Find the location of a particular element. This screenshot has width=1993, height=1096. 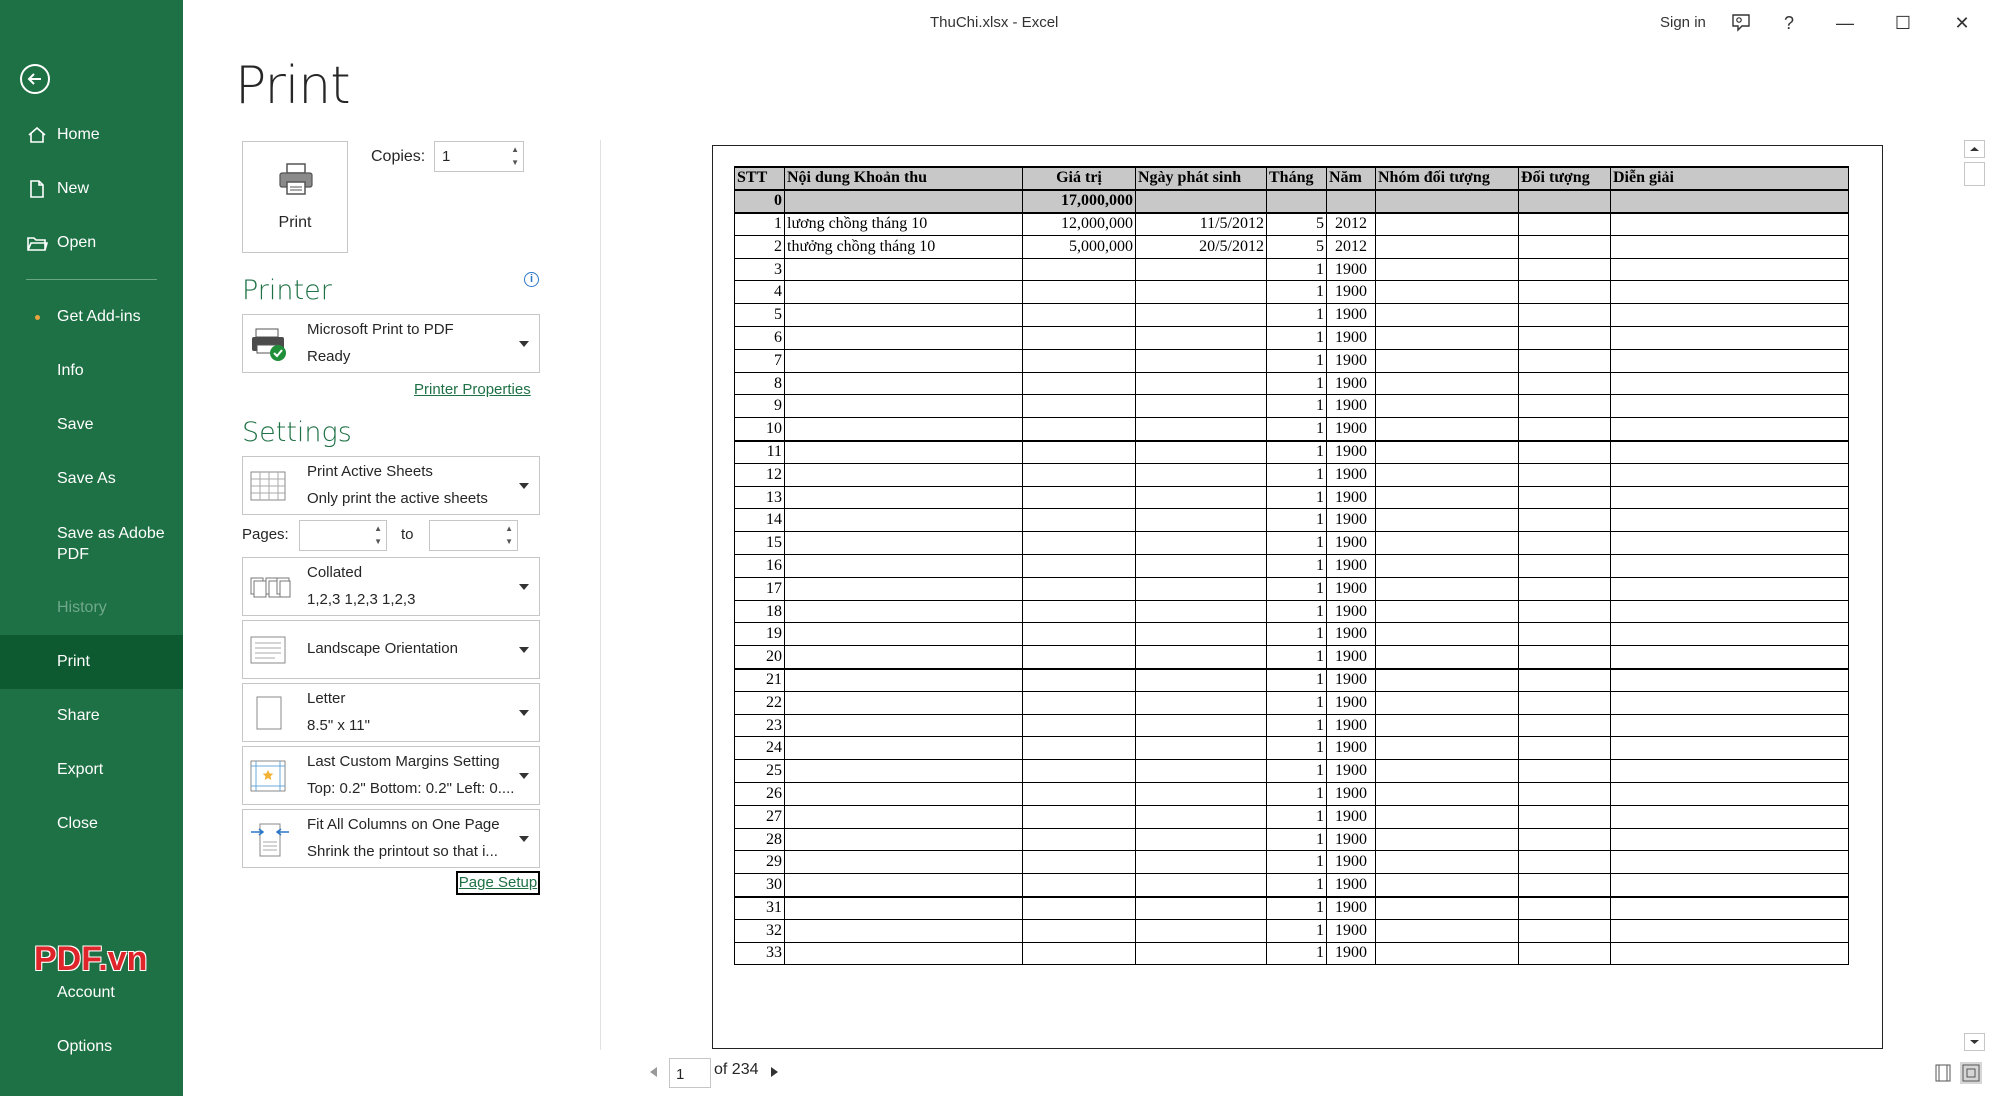

sidebar-item-info: Info is located at coordinates (91, 371).